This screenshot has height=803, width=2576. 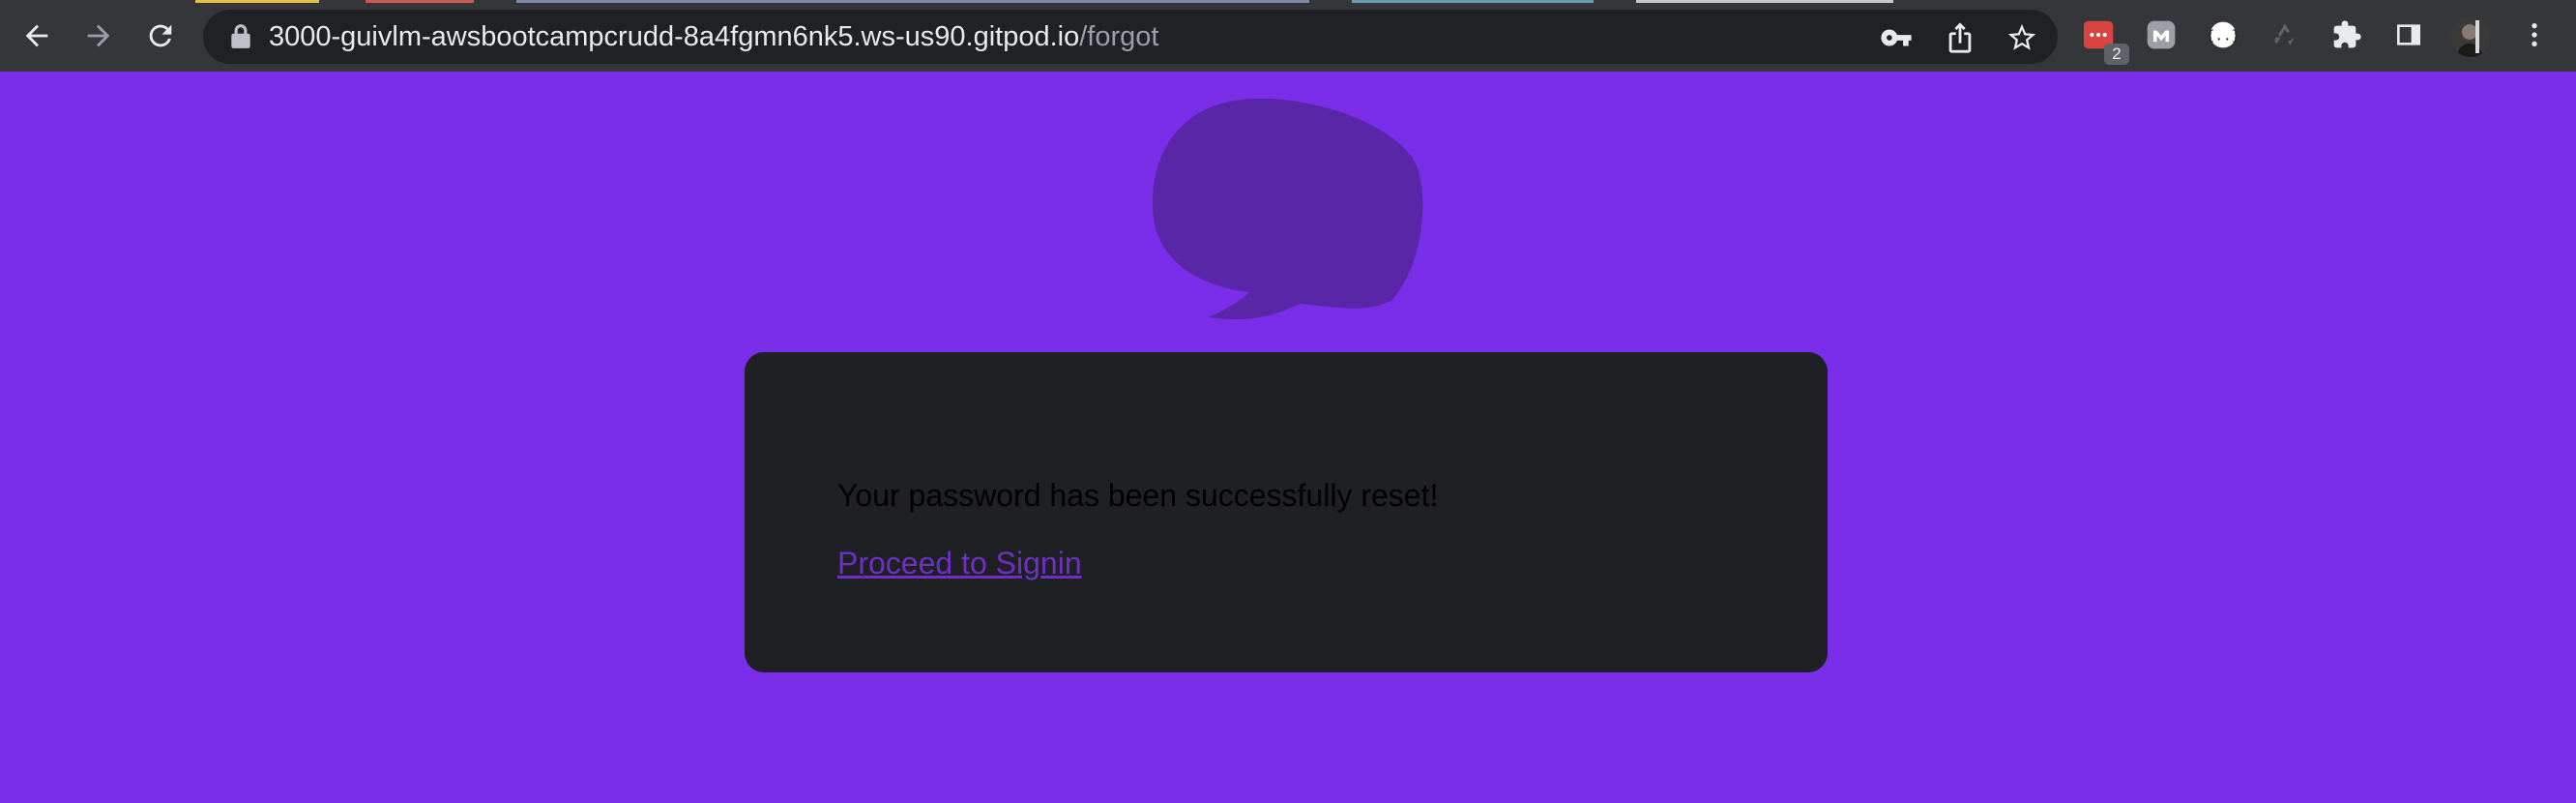 I want to click on proceed-to-signin-link: Proceed to Signin, so click(x=959, y=563).